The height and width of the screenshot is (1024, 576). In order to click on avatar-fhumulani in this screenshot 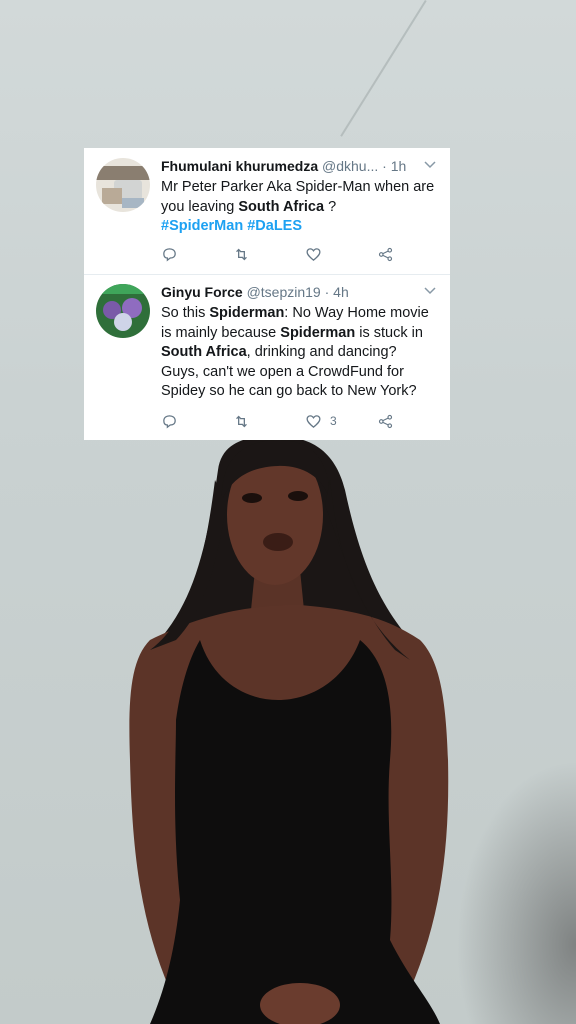, I will do `click(123, 185)`.